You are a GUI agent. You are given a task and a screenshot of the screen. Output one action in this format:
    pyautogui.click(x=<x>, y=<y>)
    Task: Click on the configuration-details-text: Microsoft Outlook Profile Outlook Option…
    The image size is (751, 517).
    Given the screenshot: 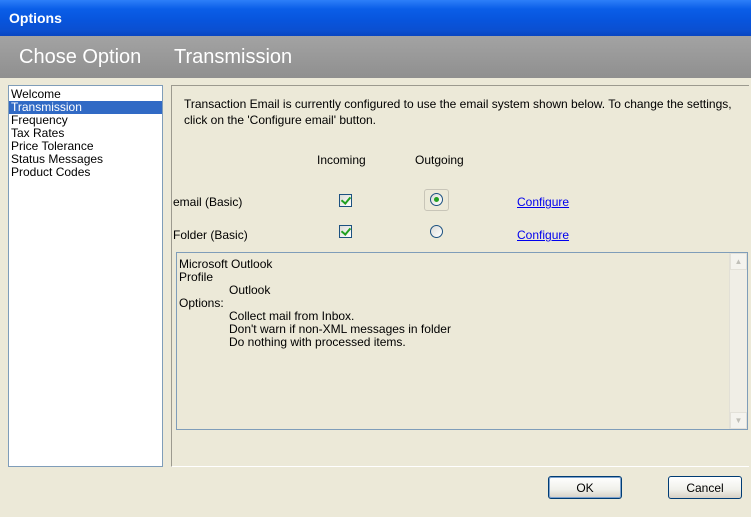 What is the action you would take?
    pyautogui.click(x=315, y=303)
    